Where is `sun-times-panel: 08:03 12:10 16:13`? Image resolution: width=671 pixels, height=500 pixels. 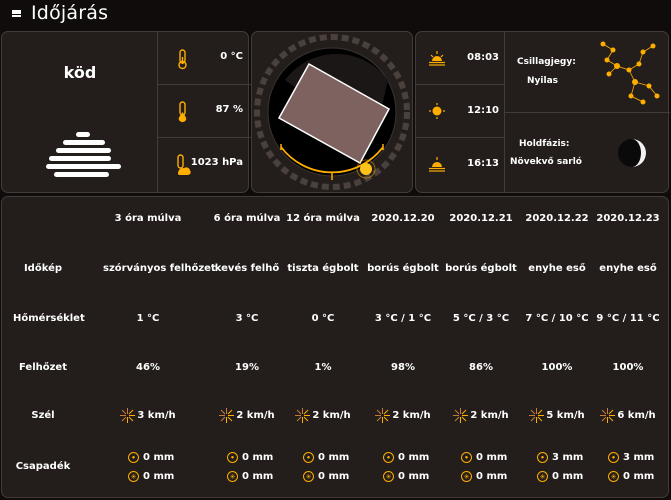 sun-times-panel: 08:03 12:10 16:13 is located at coordinates (460, 112).